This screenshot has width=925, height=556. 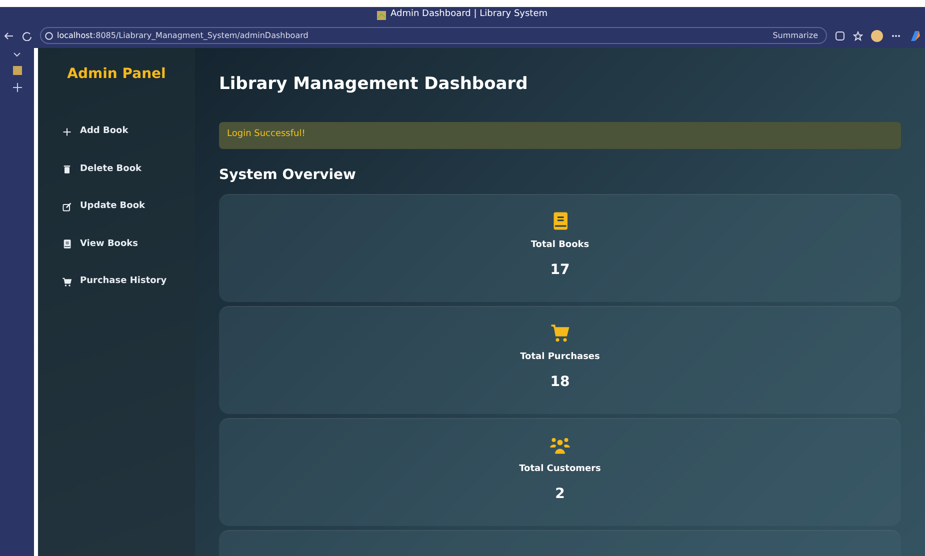 What do you see at coordinates (49, 36) in the screenshot?
I see `info-icon` at bounding box center [49, 36].